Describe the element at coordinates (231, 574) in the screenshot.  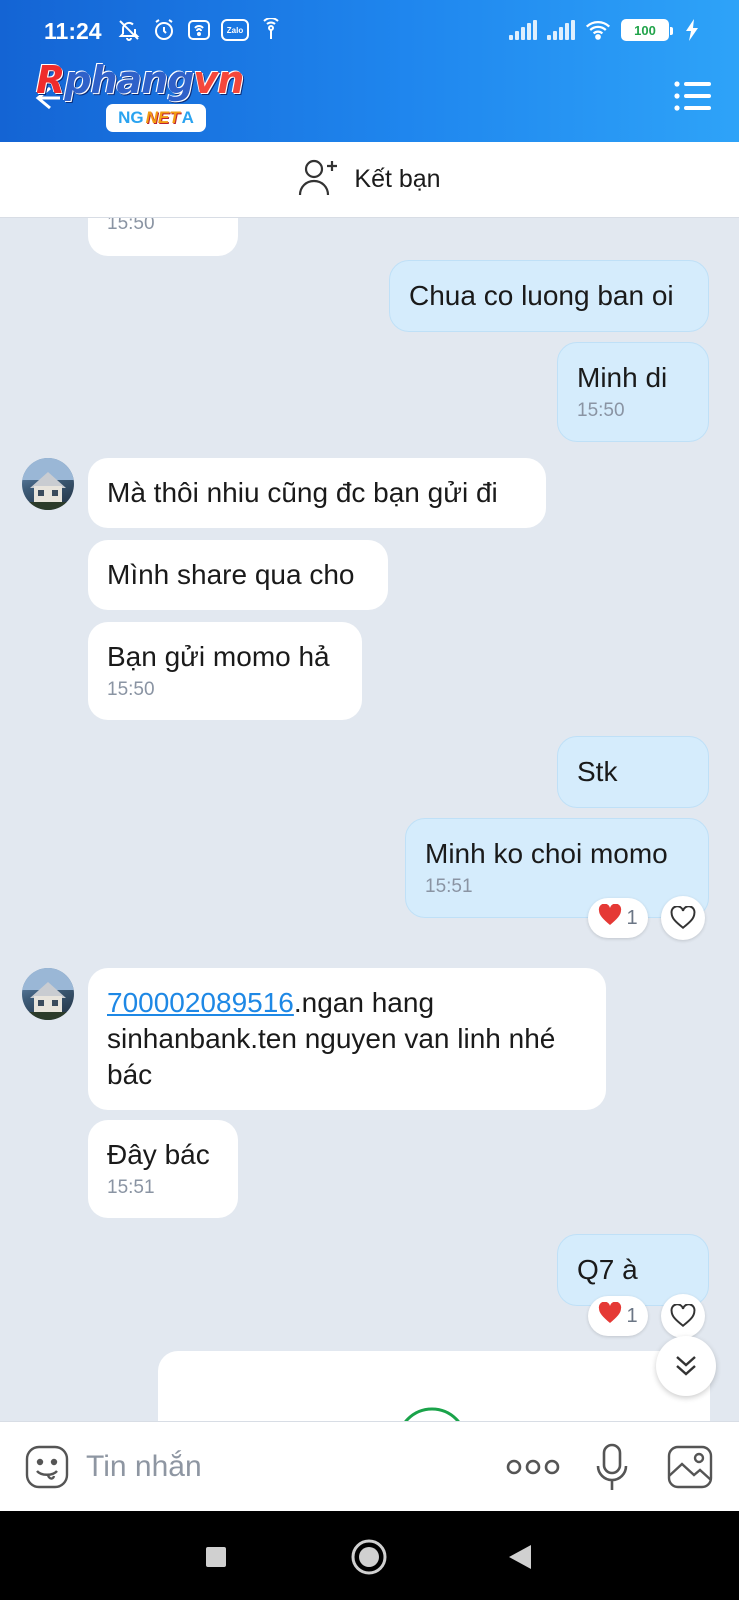
I see `message-text: Mình share qua cho` at that location.